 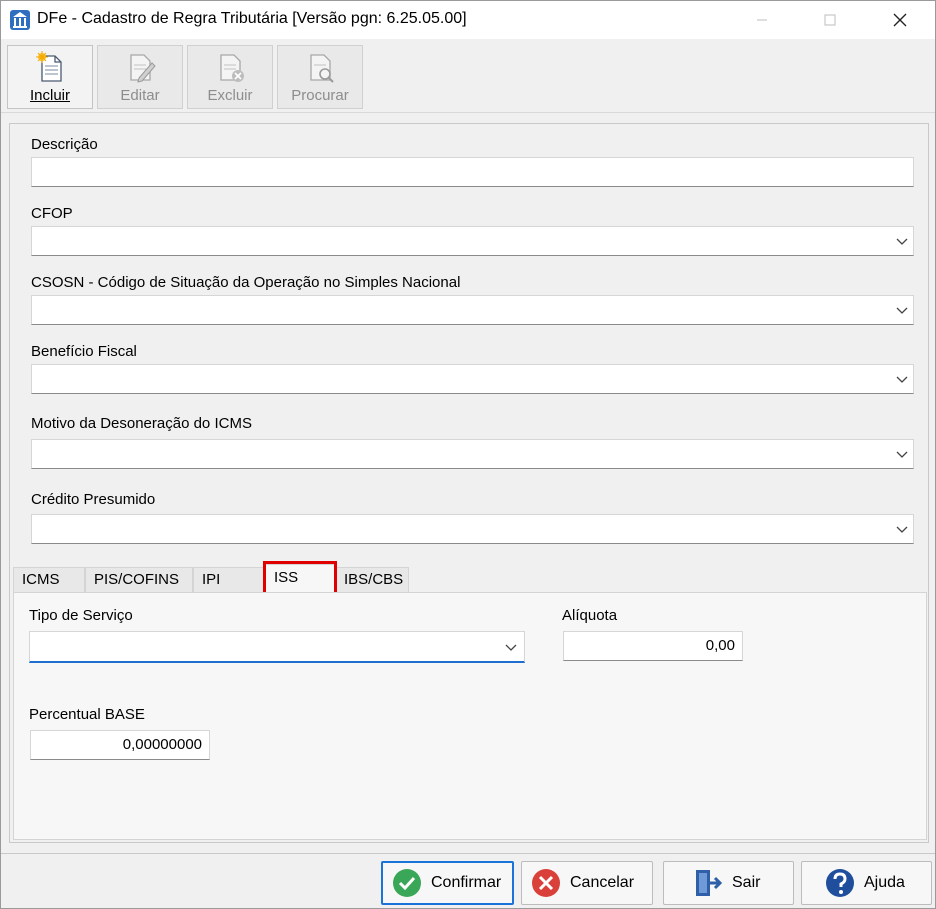 What do you see at coordinates (466, 882) in the screenshot?
I see `confirmar-label: Confirmar` at bounding box center [466, 882].